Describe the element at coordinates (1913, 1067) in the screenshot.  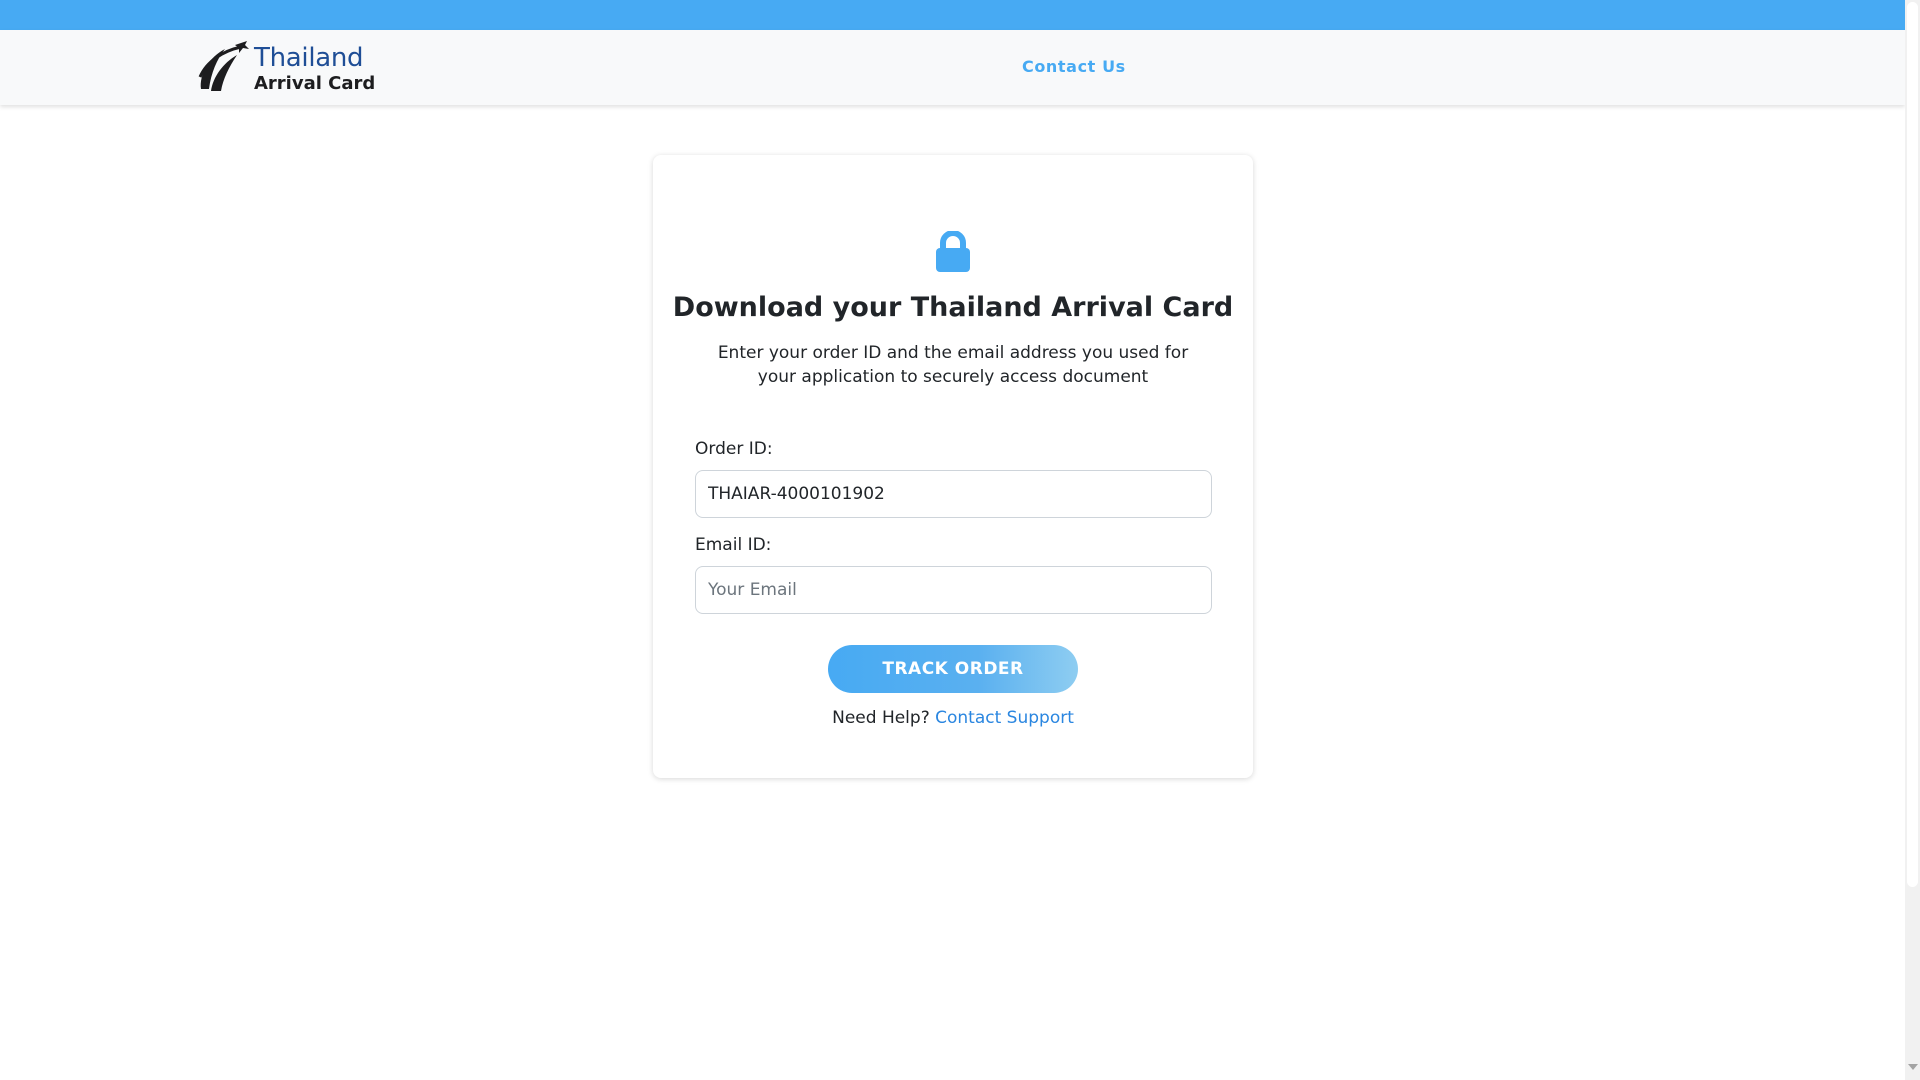
I see `scroll-down-icon` at that location.